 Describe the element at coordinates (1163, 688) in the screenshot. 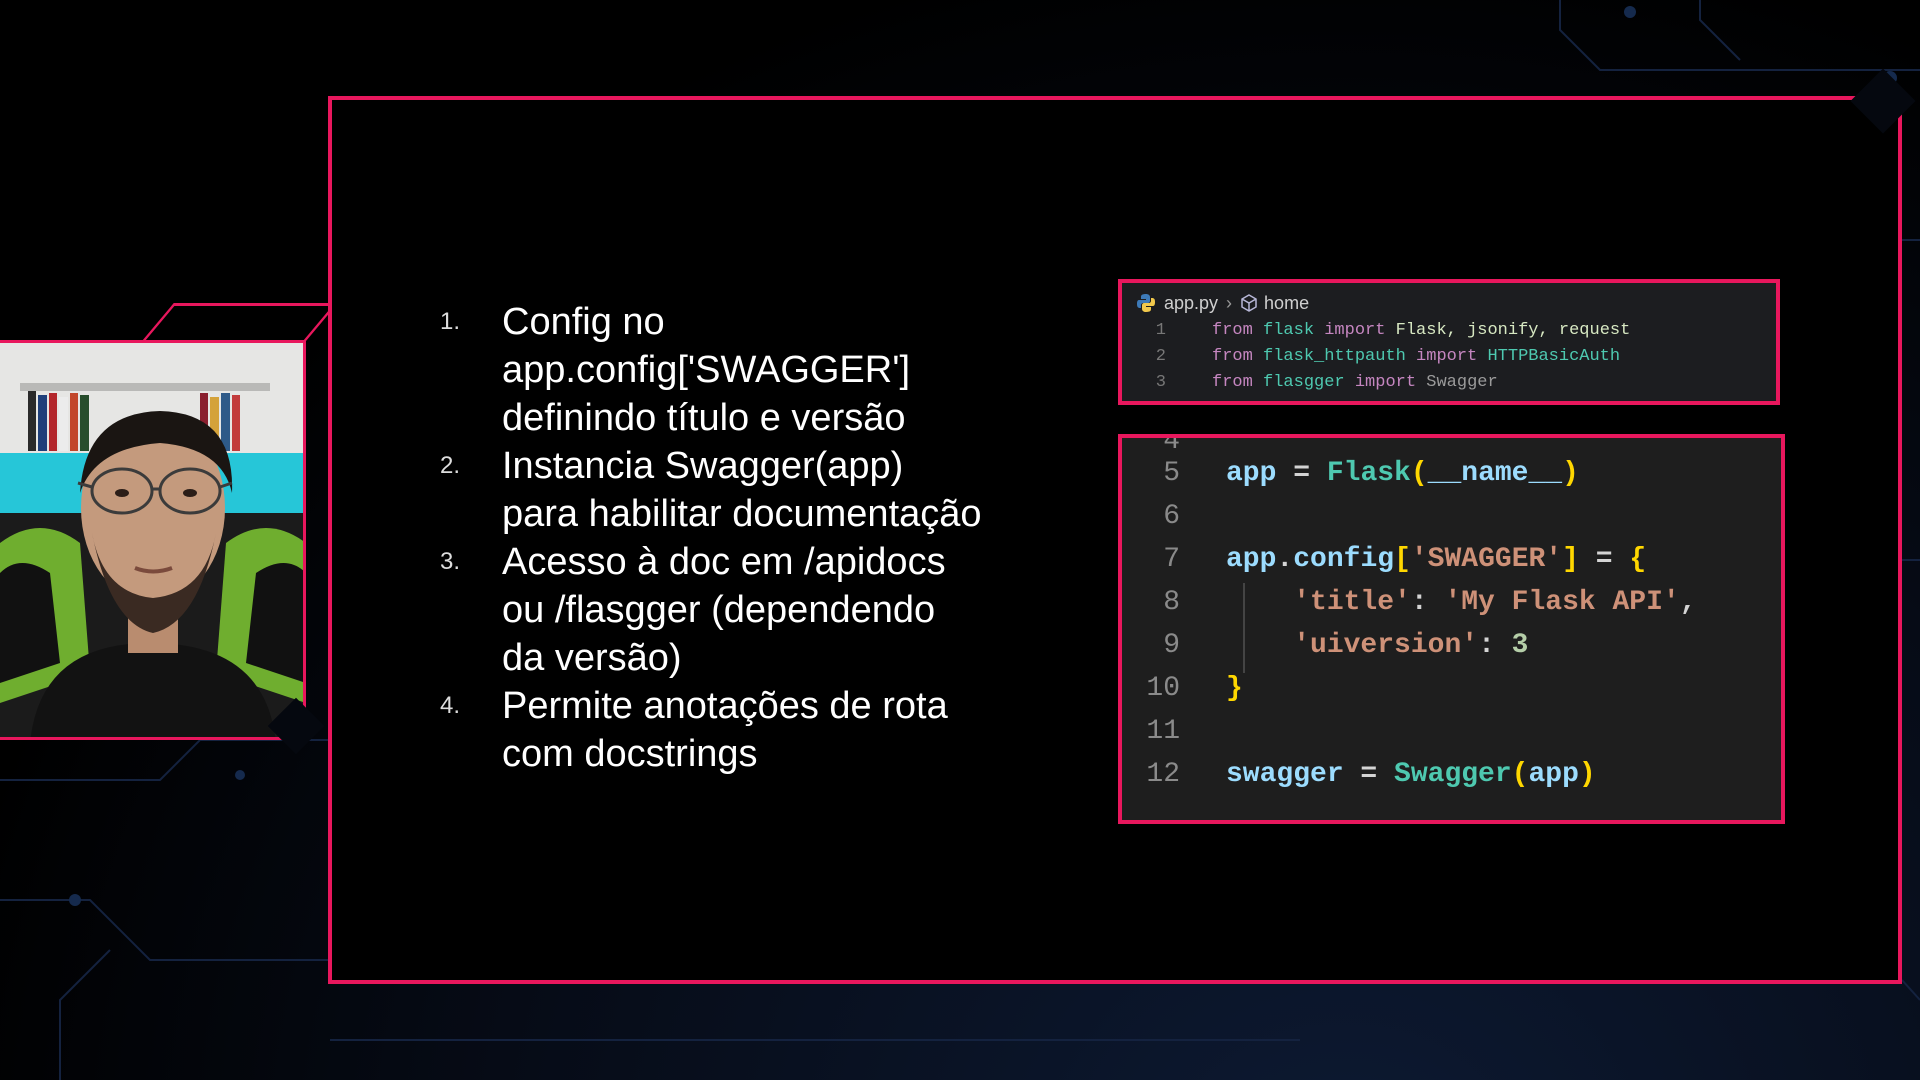

I see `line-number: 10` at that location.